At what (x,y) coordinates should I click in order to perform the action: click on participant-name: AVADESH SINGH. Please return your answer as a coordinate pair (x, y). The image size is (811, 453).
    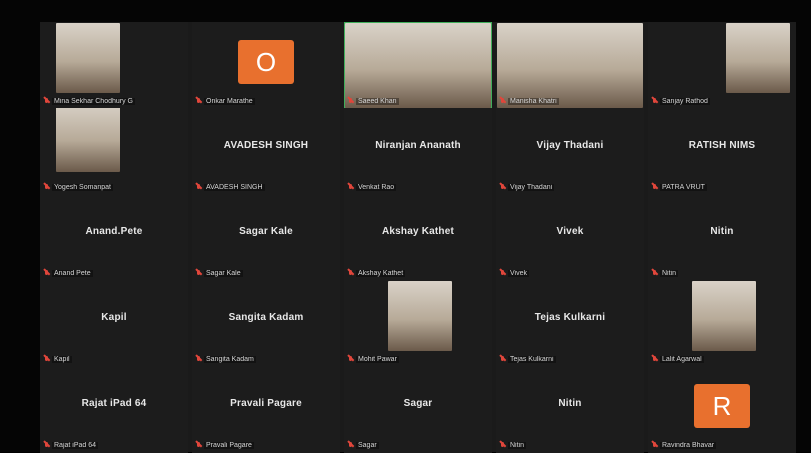
    Looking at the image, I should click on (234, 187).